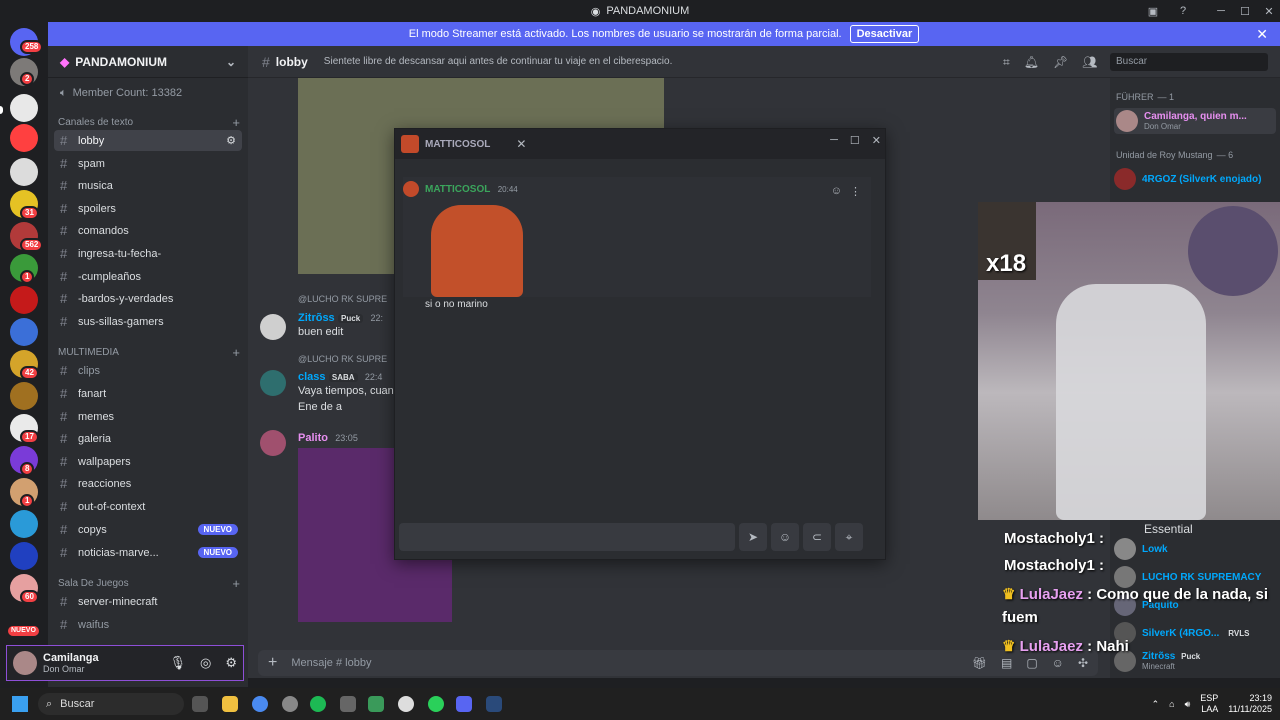  Describe the element at coordinates (111, 704) in the screenshot. I see `taskbar-search: ⌕ Buscar` at that location.